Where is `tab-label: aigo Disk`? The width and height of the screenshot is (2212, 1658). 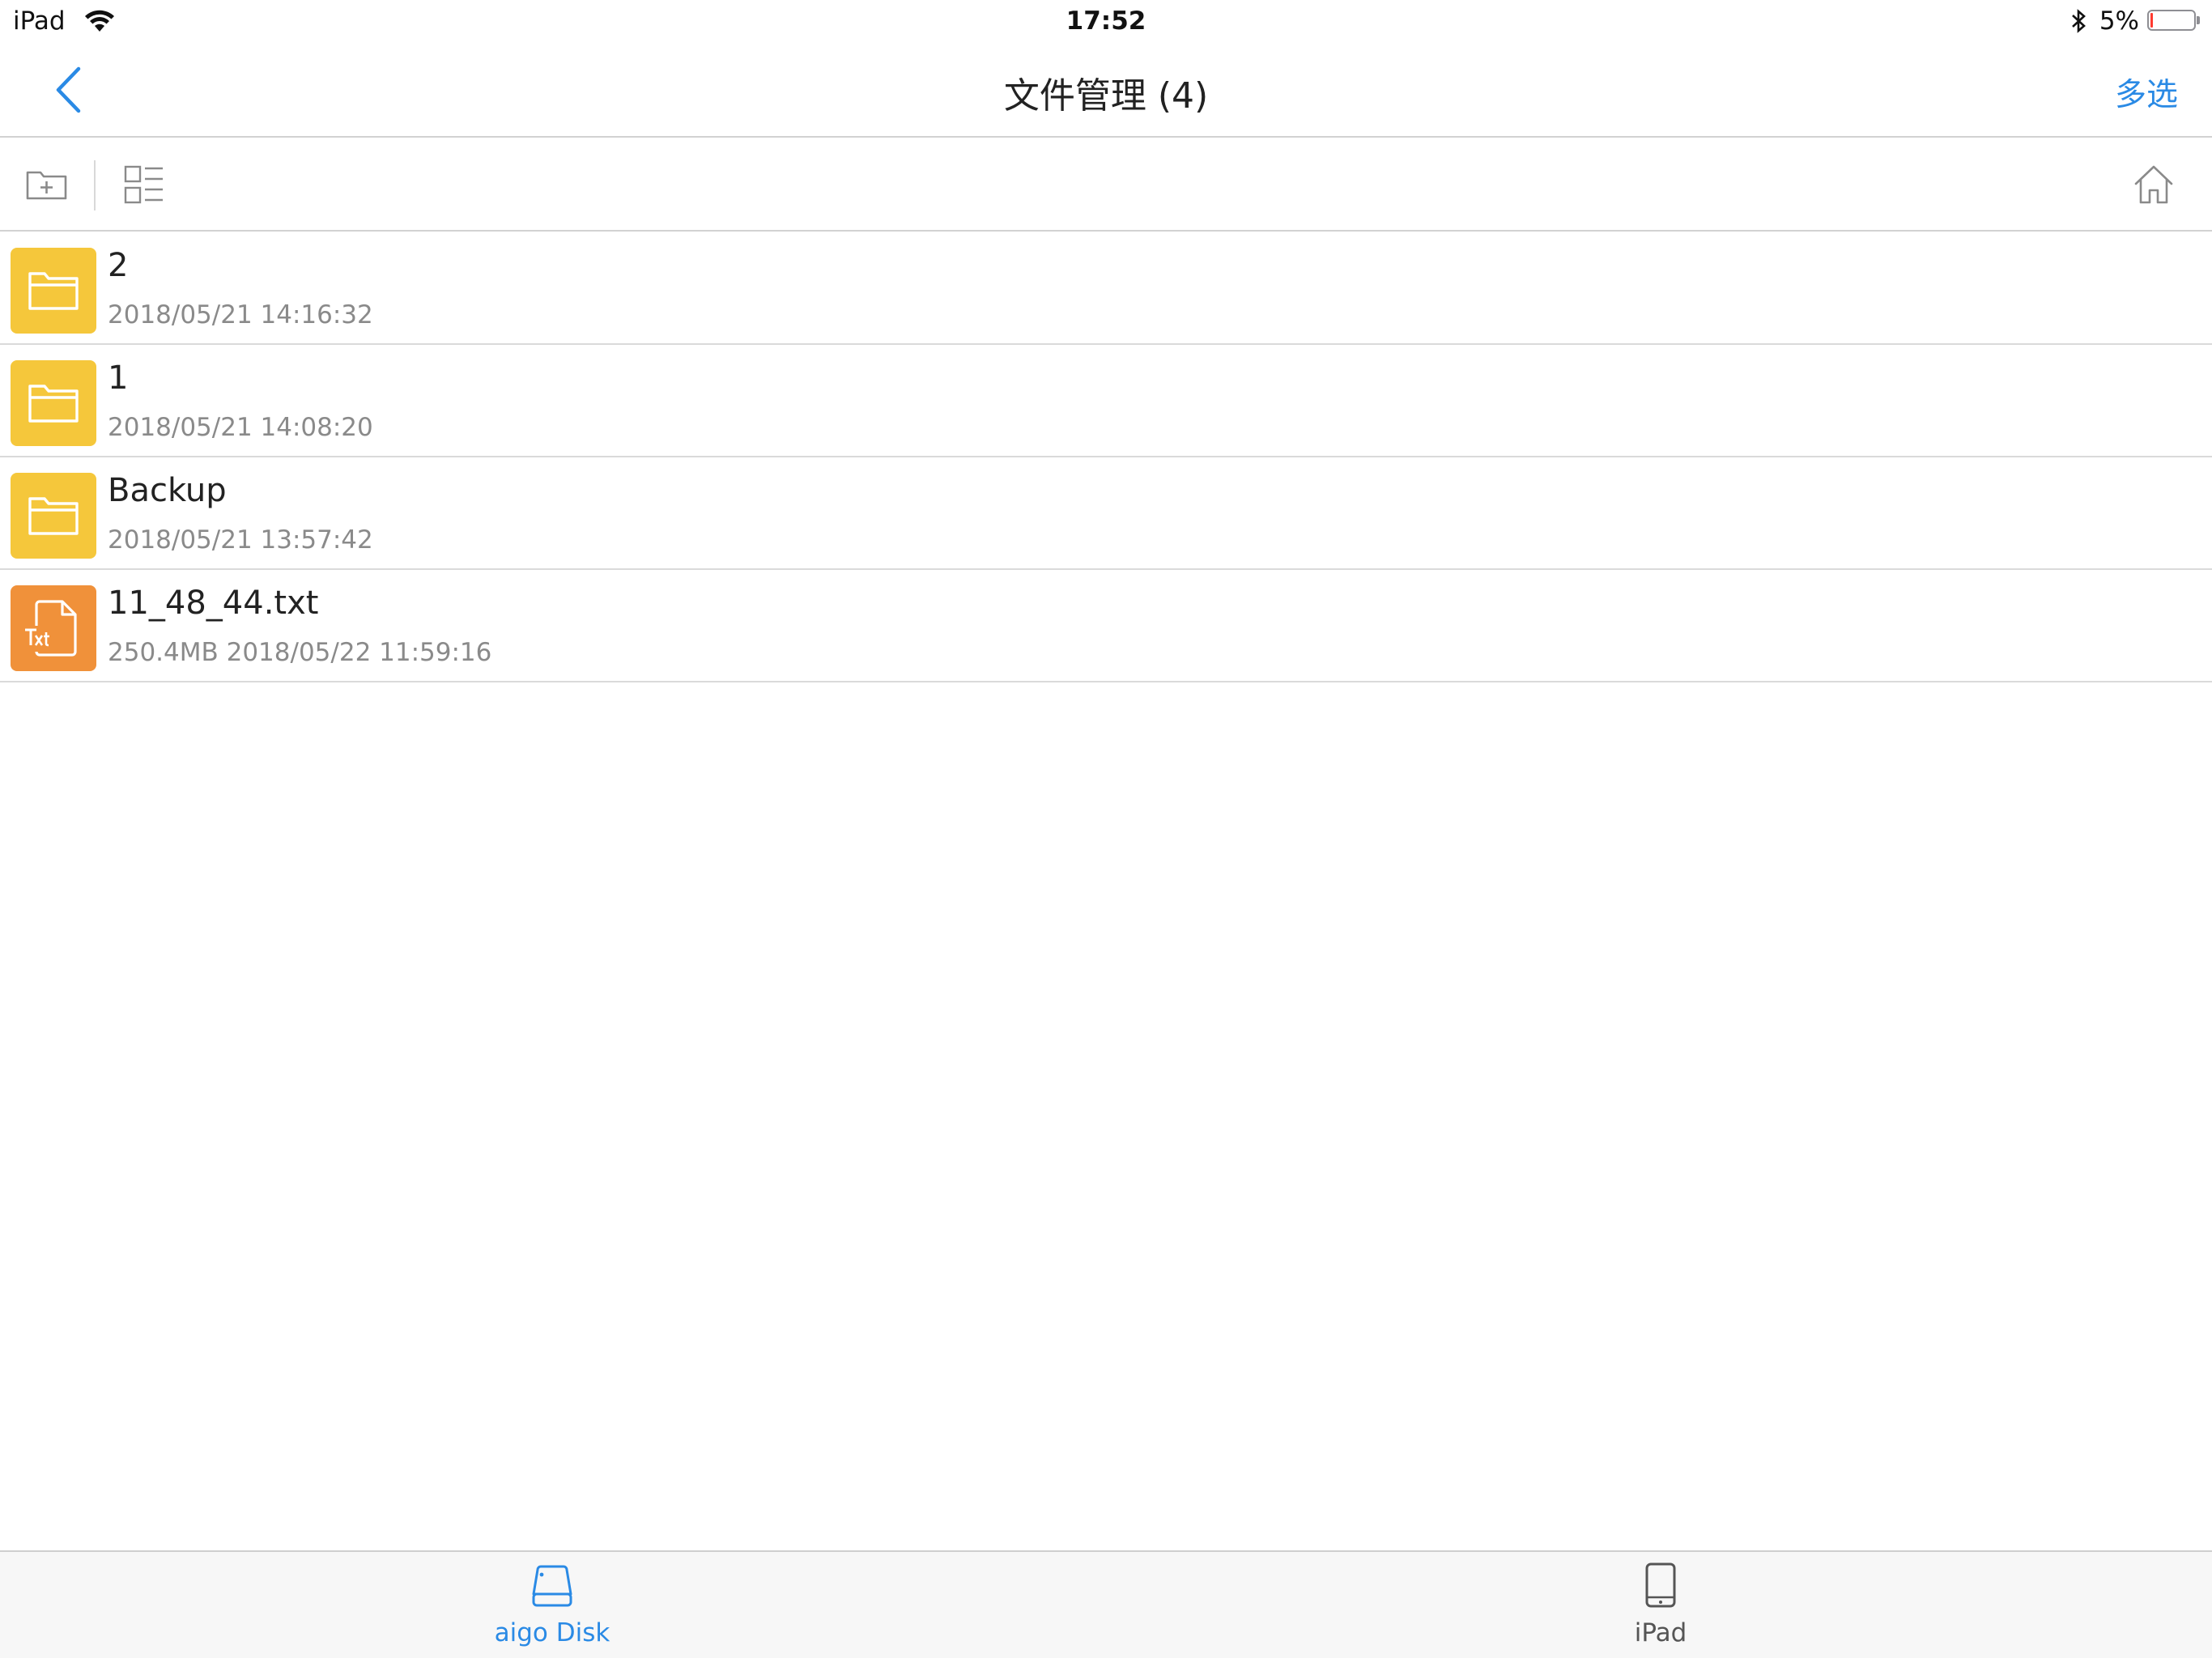
tab-label: aigo Disk is located at coordinates (552, 1632).